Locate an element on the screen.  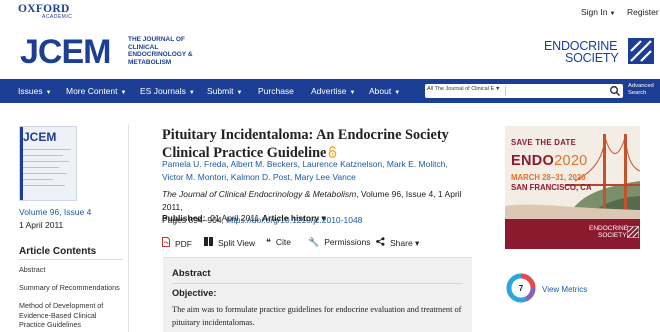
objective-heading: Objective: is located at coordinates (194, 293).